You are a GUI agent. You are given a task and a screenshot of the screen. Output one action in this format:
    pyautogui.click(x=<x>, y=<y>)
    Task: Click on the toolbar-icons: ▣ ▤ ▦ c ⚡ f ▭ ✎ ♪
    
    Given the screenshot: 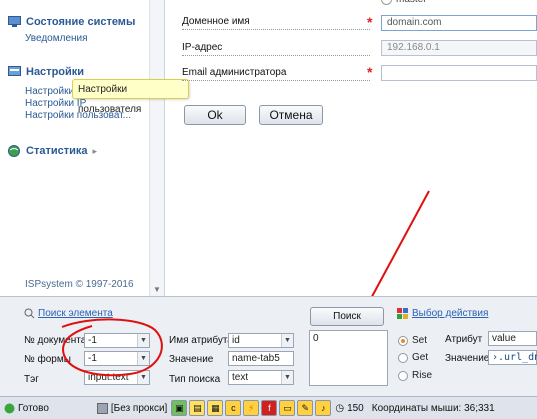 What is the action you would take?
    pyautogui.click(x=251, y=408)
    